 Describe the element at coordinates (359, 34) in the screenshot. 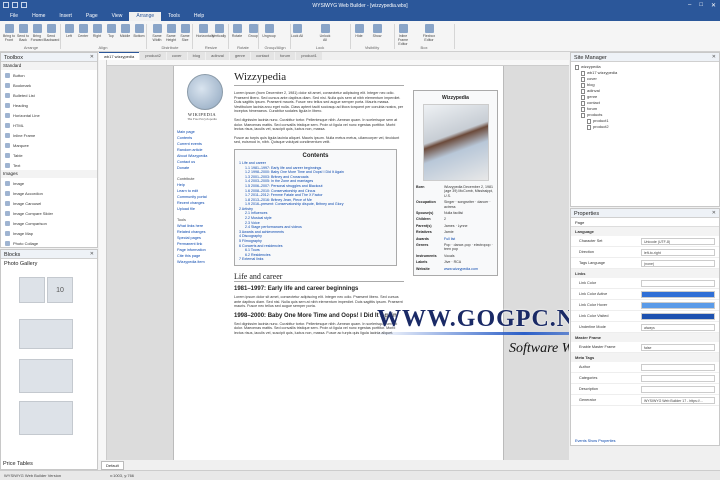

I see `ribbon-button: Hide` at that location.